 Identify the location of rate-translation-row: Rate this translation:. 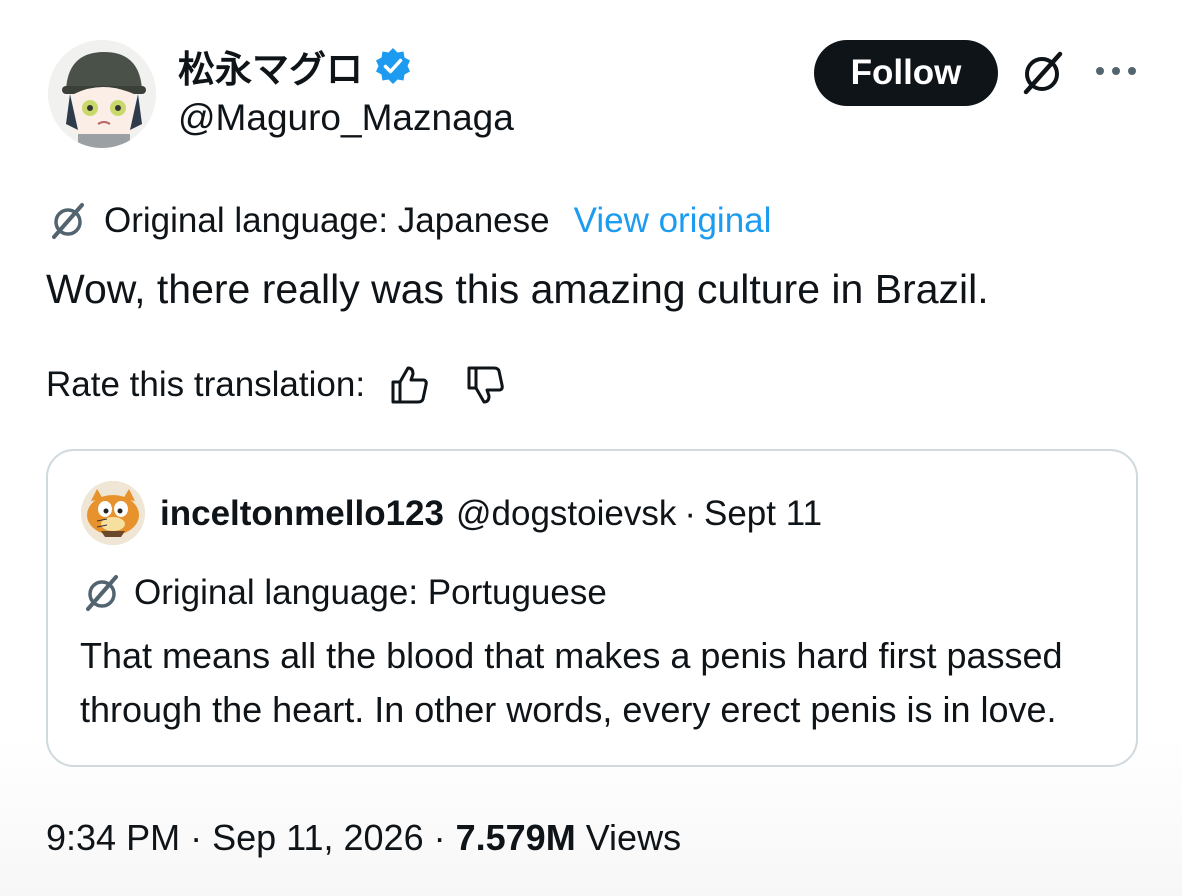
(276, 385).